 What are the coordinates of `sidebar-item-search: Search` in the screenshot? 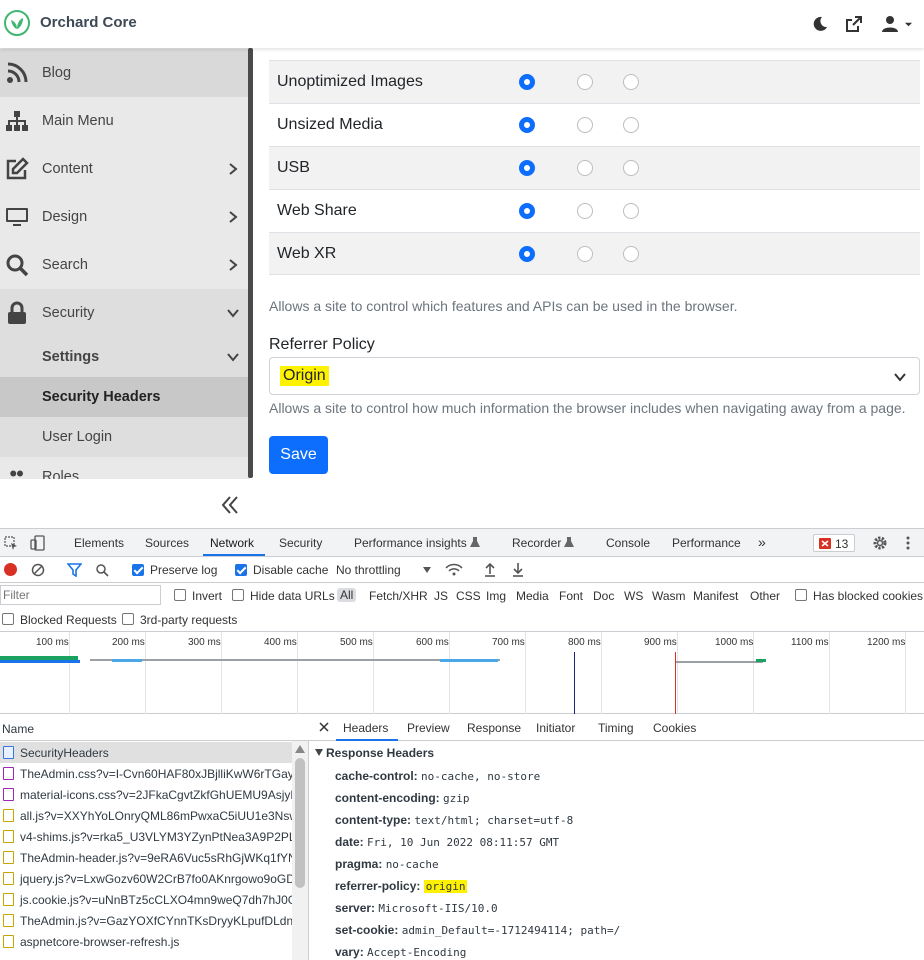 It's located at (124, 265).